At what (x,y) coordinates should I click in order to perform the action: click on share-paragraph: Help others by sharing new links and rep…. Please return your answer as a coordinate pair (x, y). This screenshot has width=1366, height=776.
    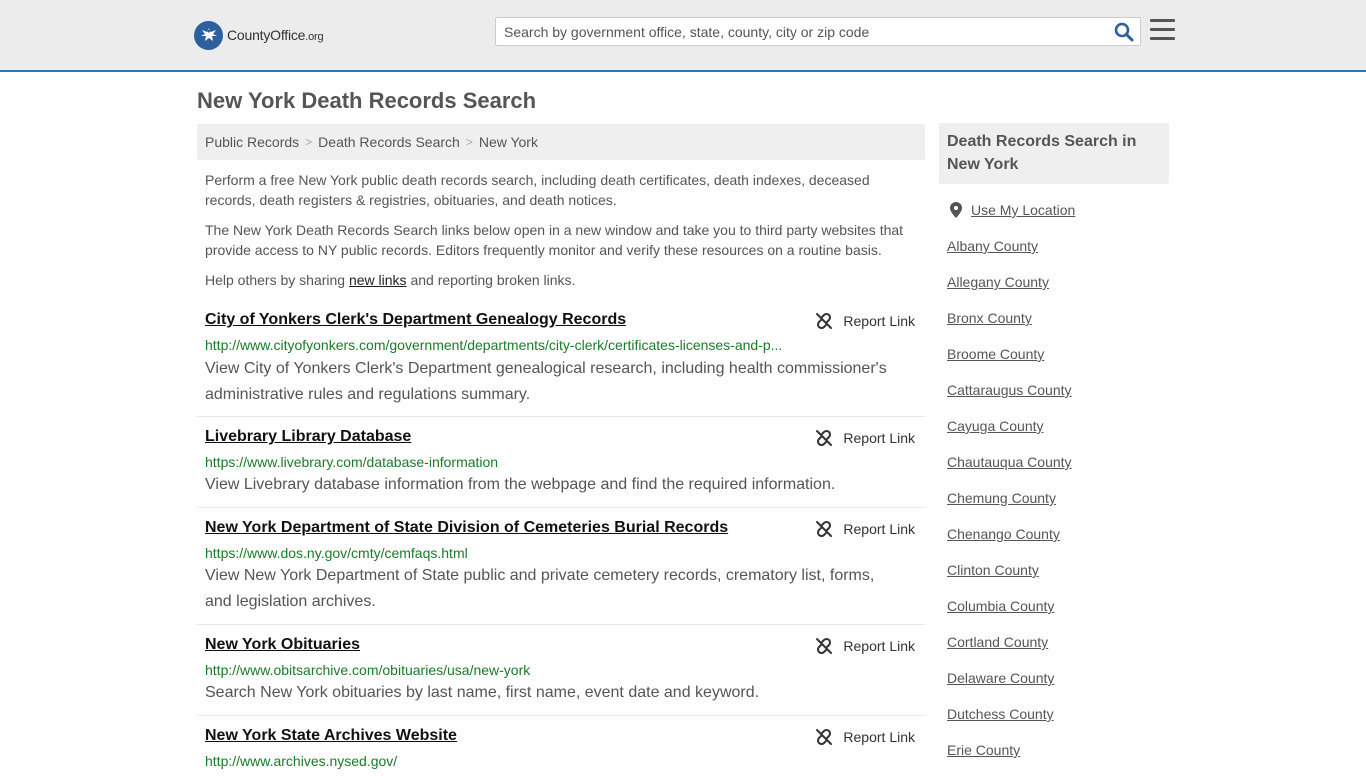
    Looking at the image, I should click on (390, 280).